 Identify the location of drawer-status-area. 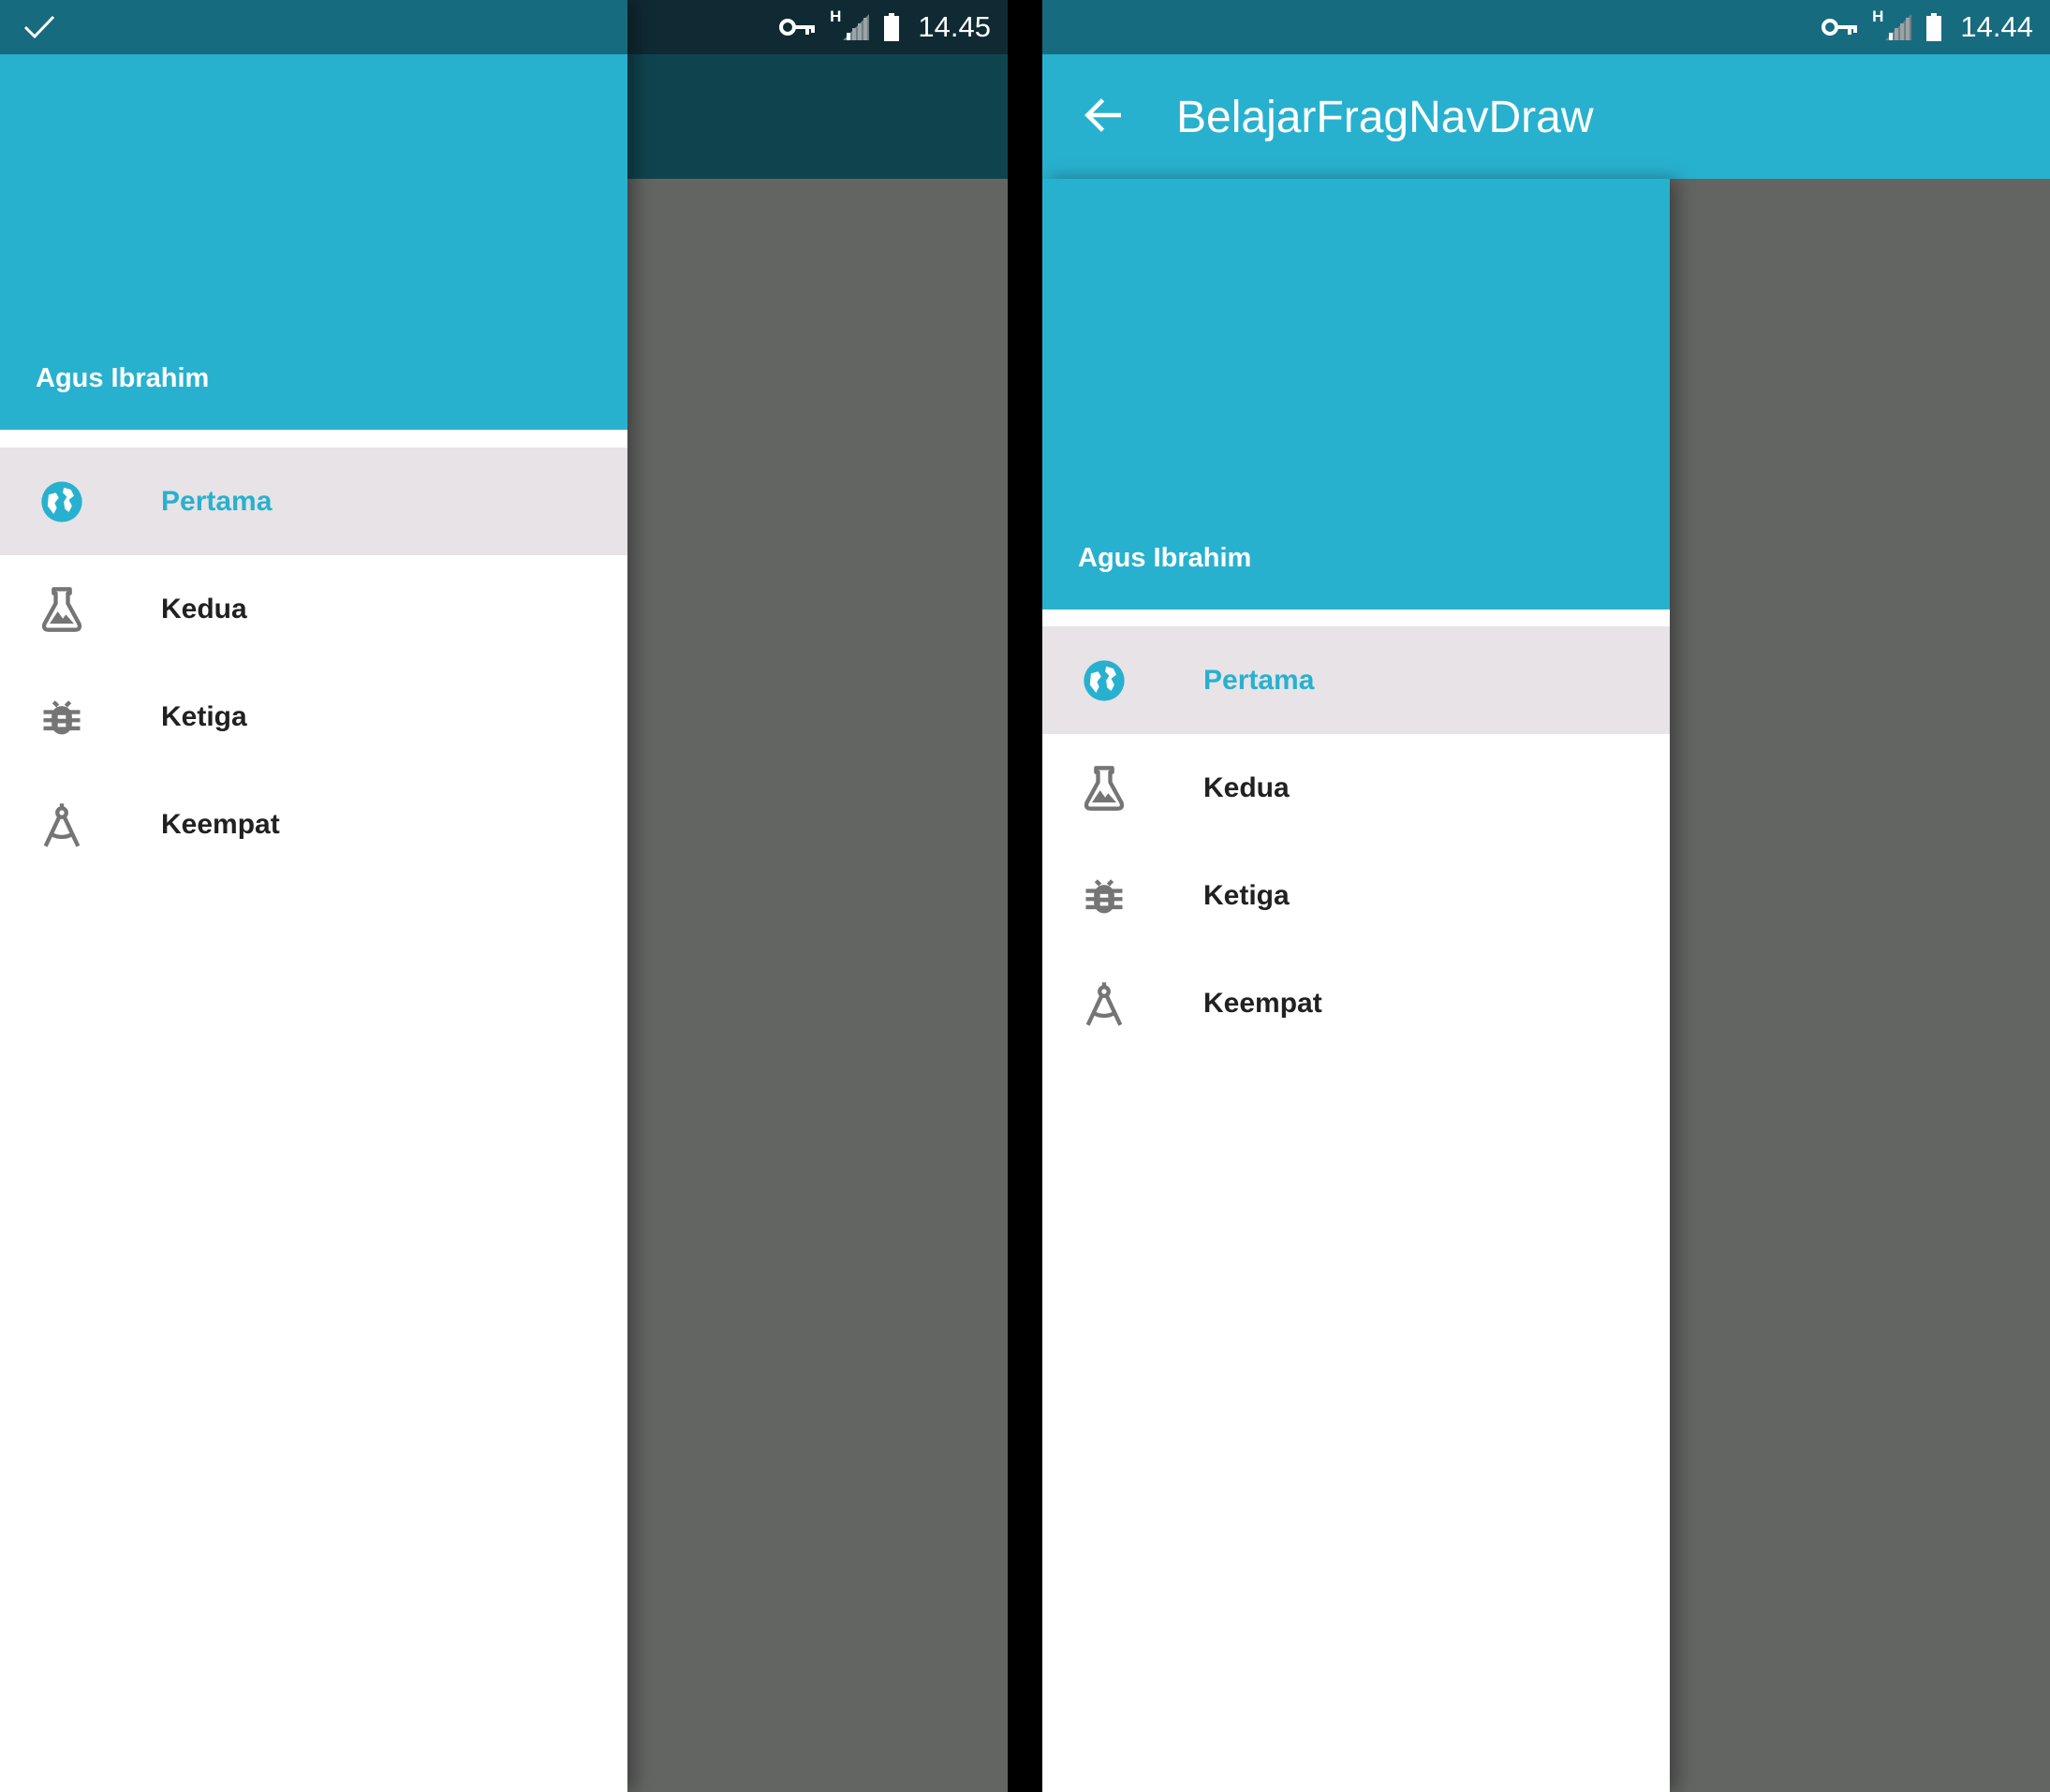
(313, 27).